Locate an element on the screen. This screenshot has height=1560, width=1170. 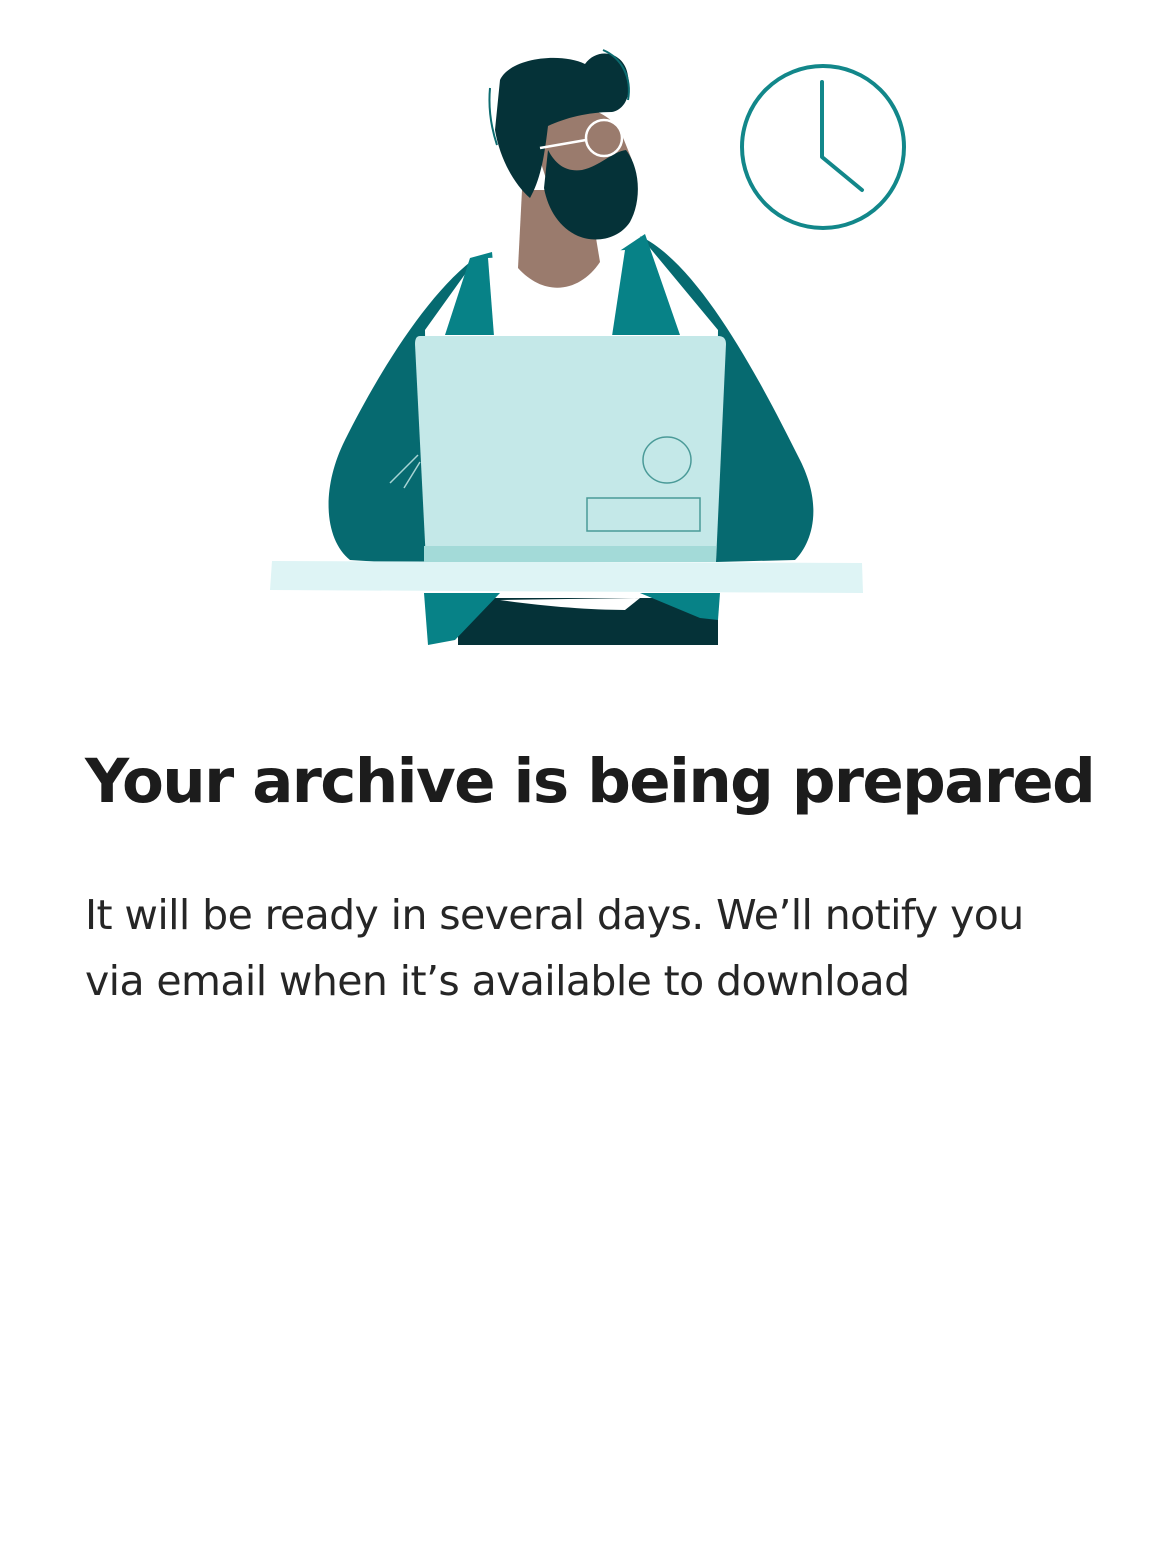
laptop is located at coordinates (570, 449).